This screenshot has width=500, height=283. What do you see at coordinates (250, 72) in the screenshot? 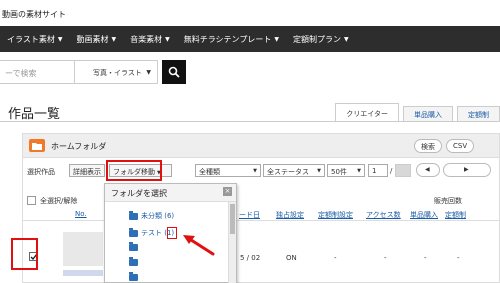
I see `search-bar: ーで検索 写真・イラスト ▼` at bounding box center [250, 72].